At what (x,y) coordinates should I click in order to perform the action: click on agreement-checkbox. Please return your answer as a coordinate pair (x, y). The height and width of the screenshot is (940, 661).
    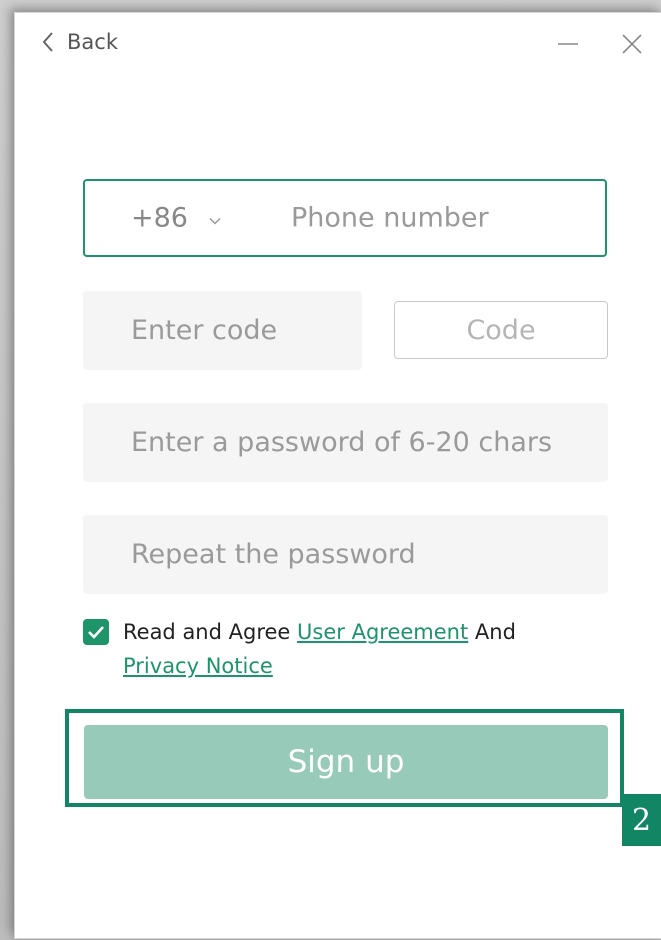
    Looking at the image, I should click on (96, 632).